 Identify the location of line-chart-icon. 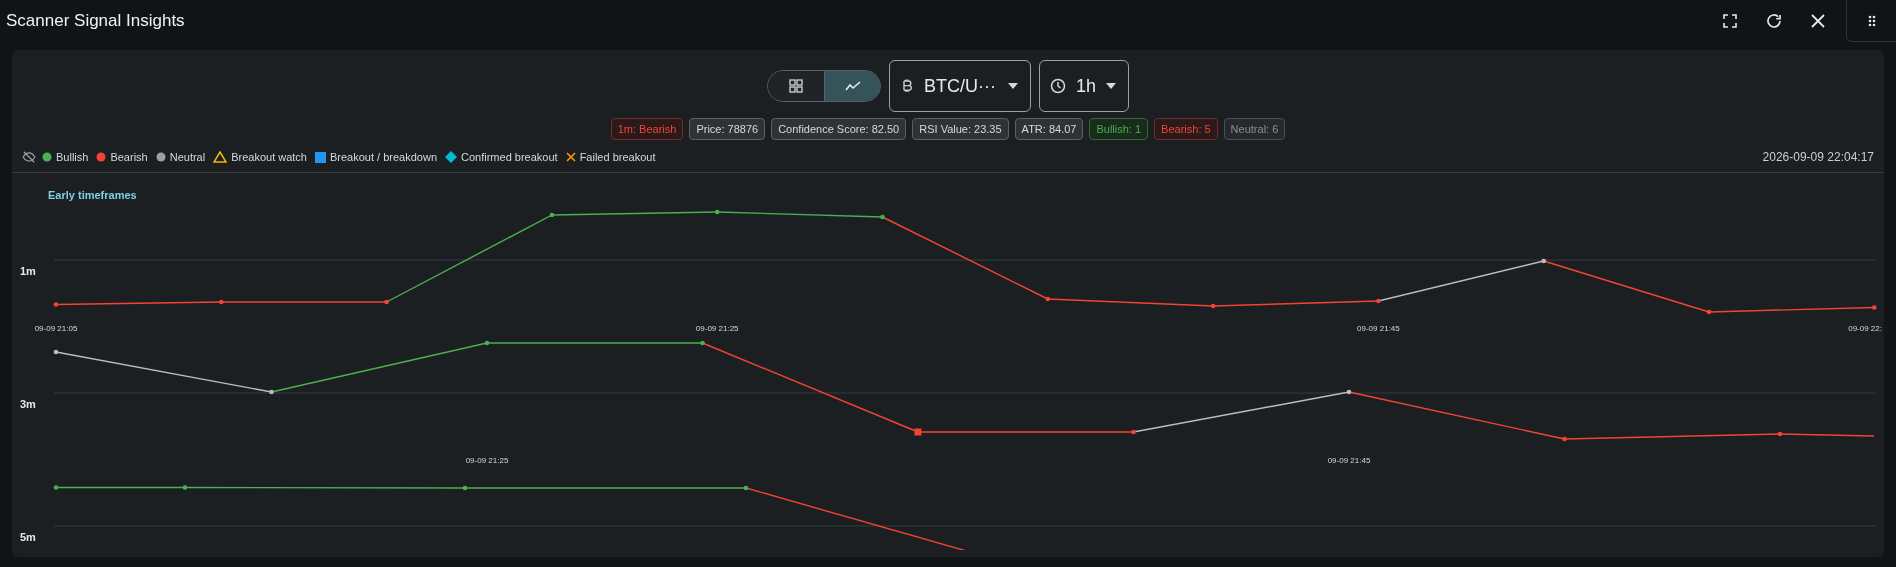
(852, 86).